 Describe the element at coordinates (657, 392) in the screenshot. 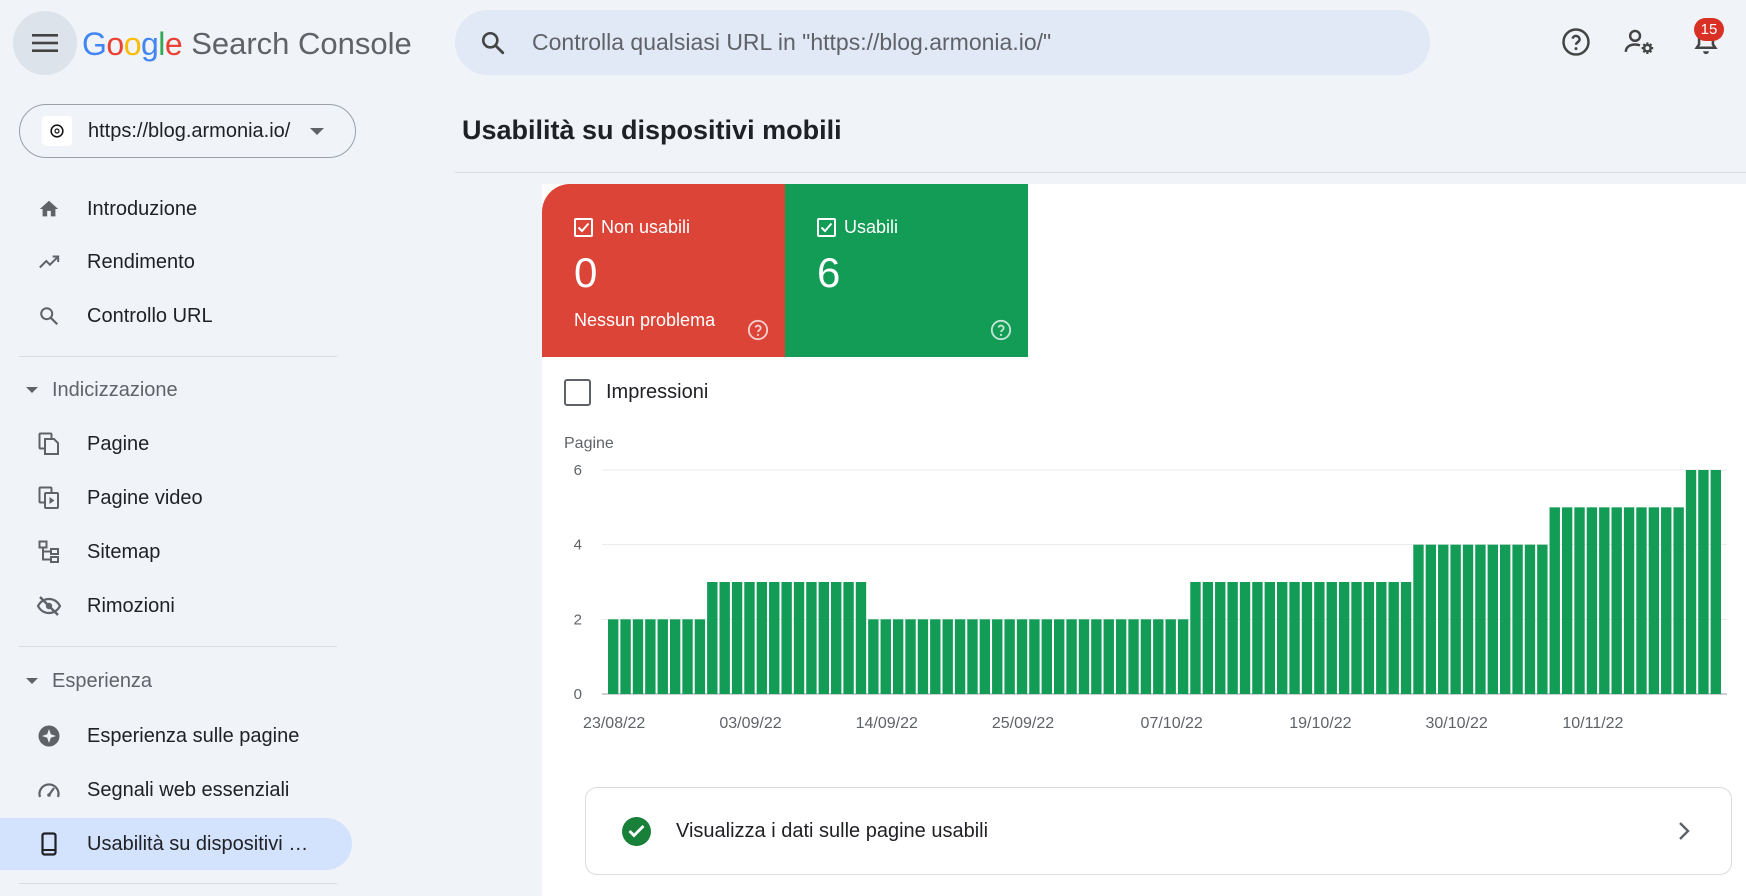

I see `impressions-label: Impressioni` at that location.